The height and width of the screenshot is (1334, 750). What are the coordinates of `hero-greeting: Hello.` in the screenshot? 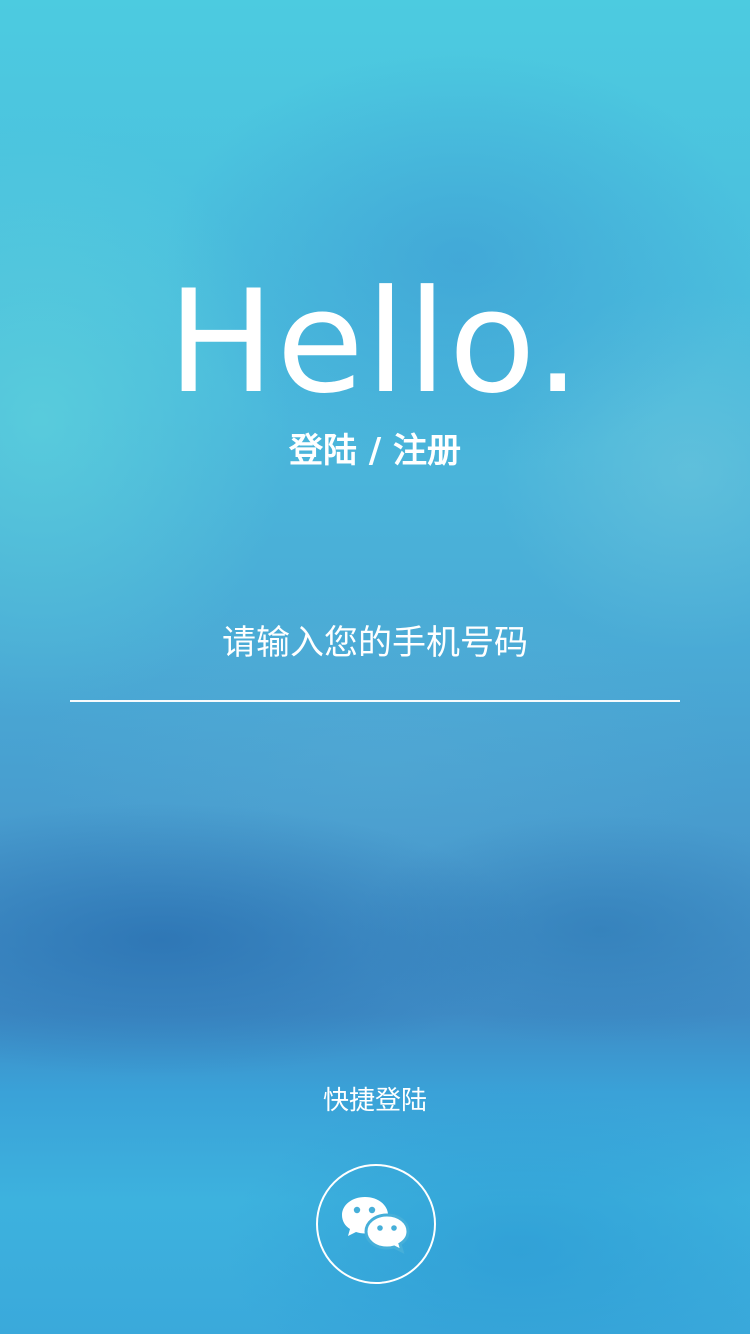 It's located at (375, 342).